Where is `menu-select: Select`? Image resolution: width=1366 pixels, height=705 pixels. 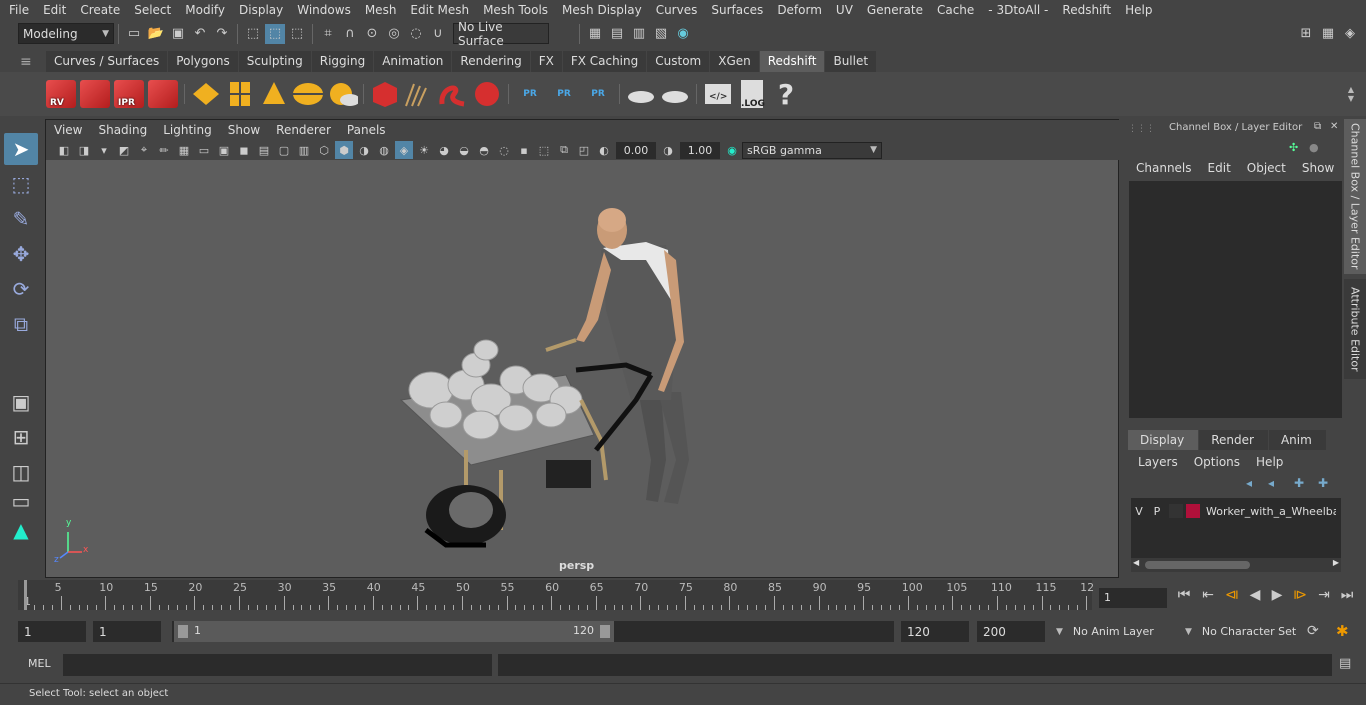
menu-select: Select is located at coordinates (152, 10).